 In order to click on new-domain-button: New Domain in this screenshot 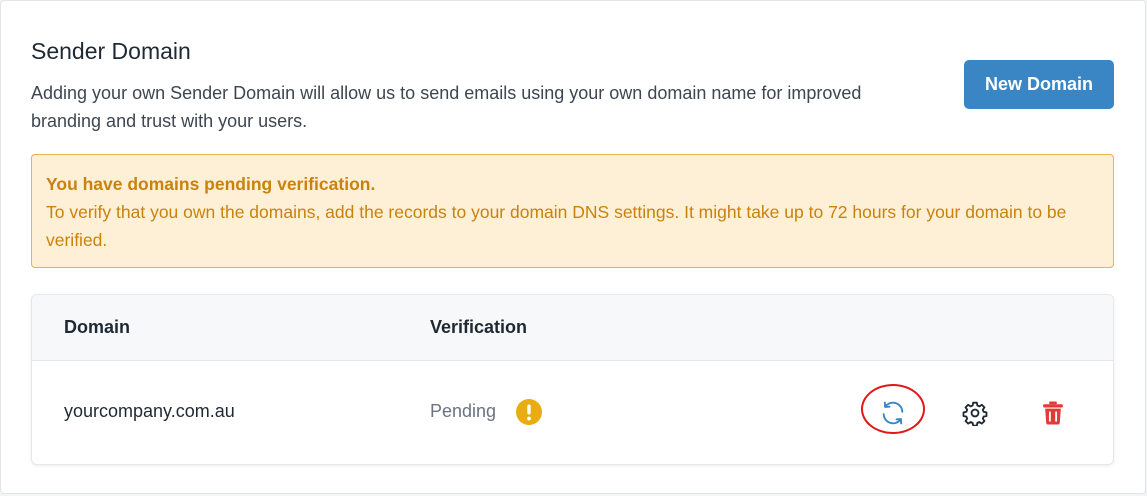, I will do `click(1039, 84)`.